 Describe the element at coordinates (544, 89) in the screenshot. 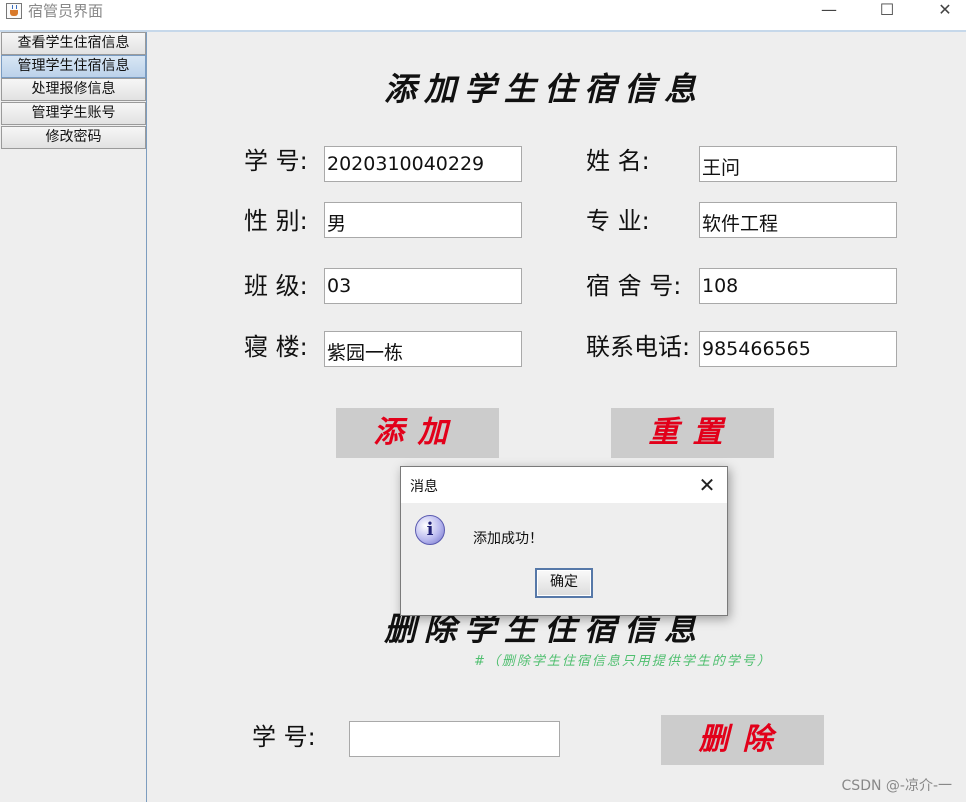

I see `add-form-heading: 添加学生住宿信息` at that location.